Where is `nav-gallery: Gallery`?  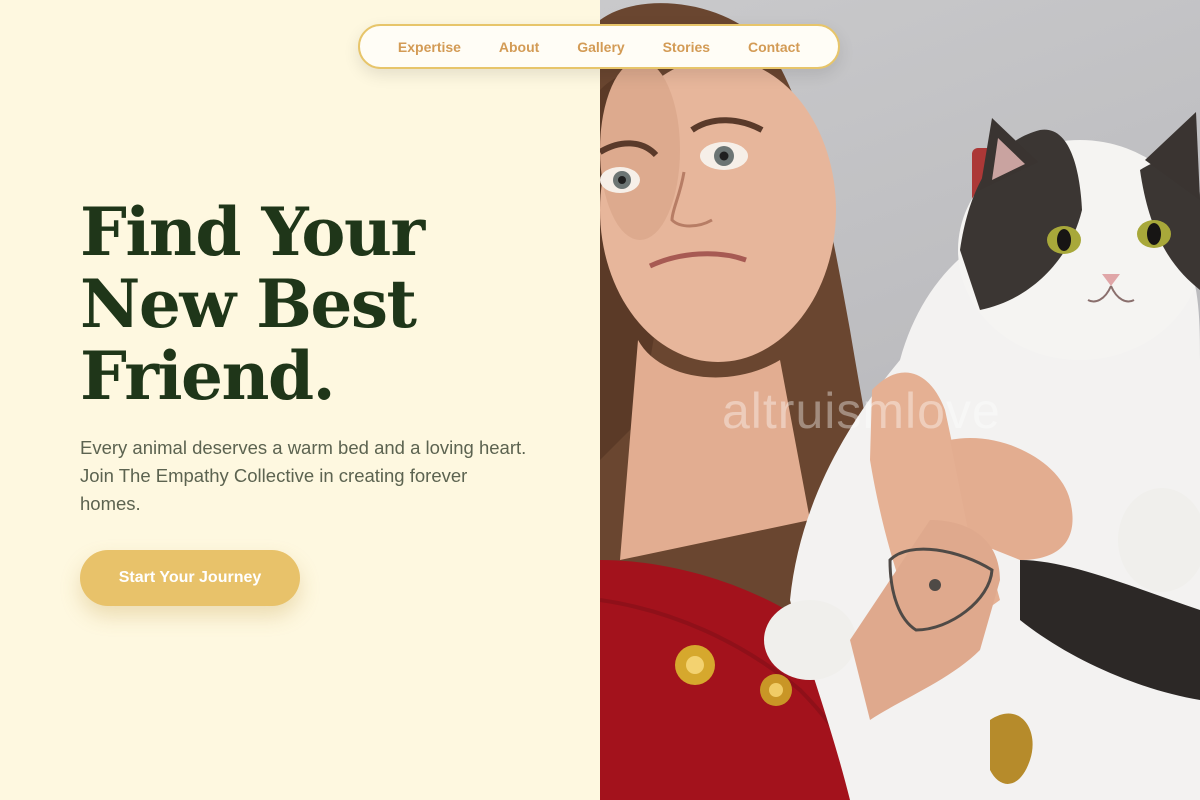 nav-gallery: Gallery is located at coordinates (600, 47).